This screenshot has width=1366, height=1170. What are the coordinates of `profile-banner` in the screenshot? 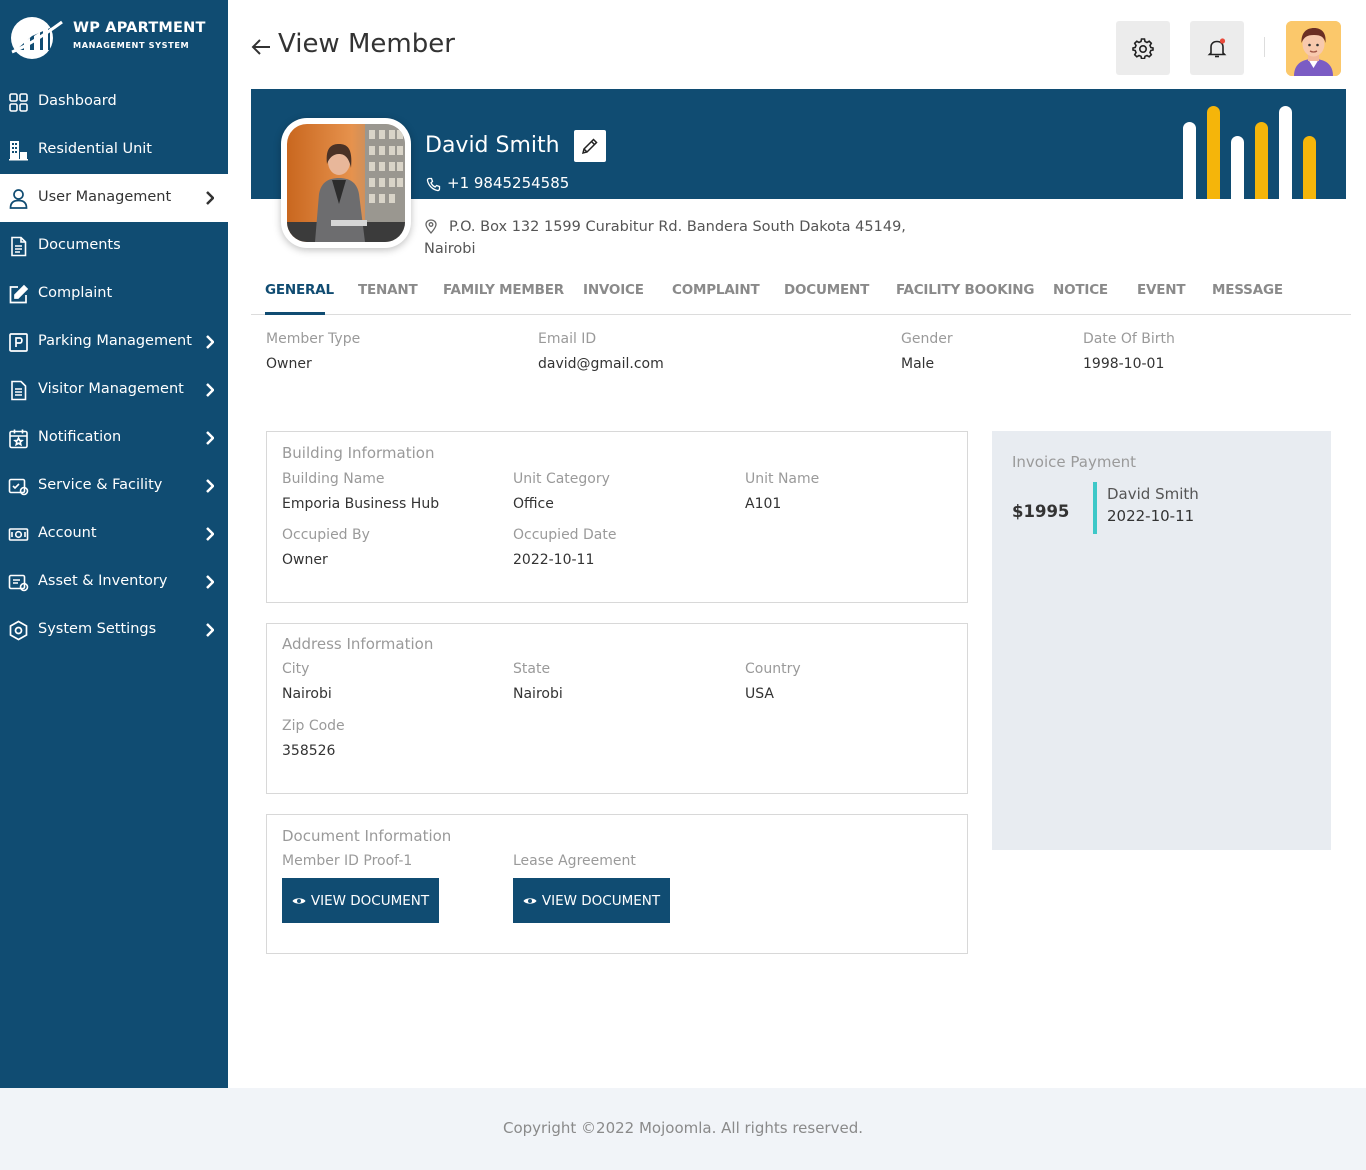 It's located at (798, 144).